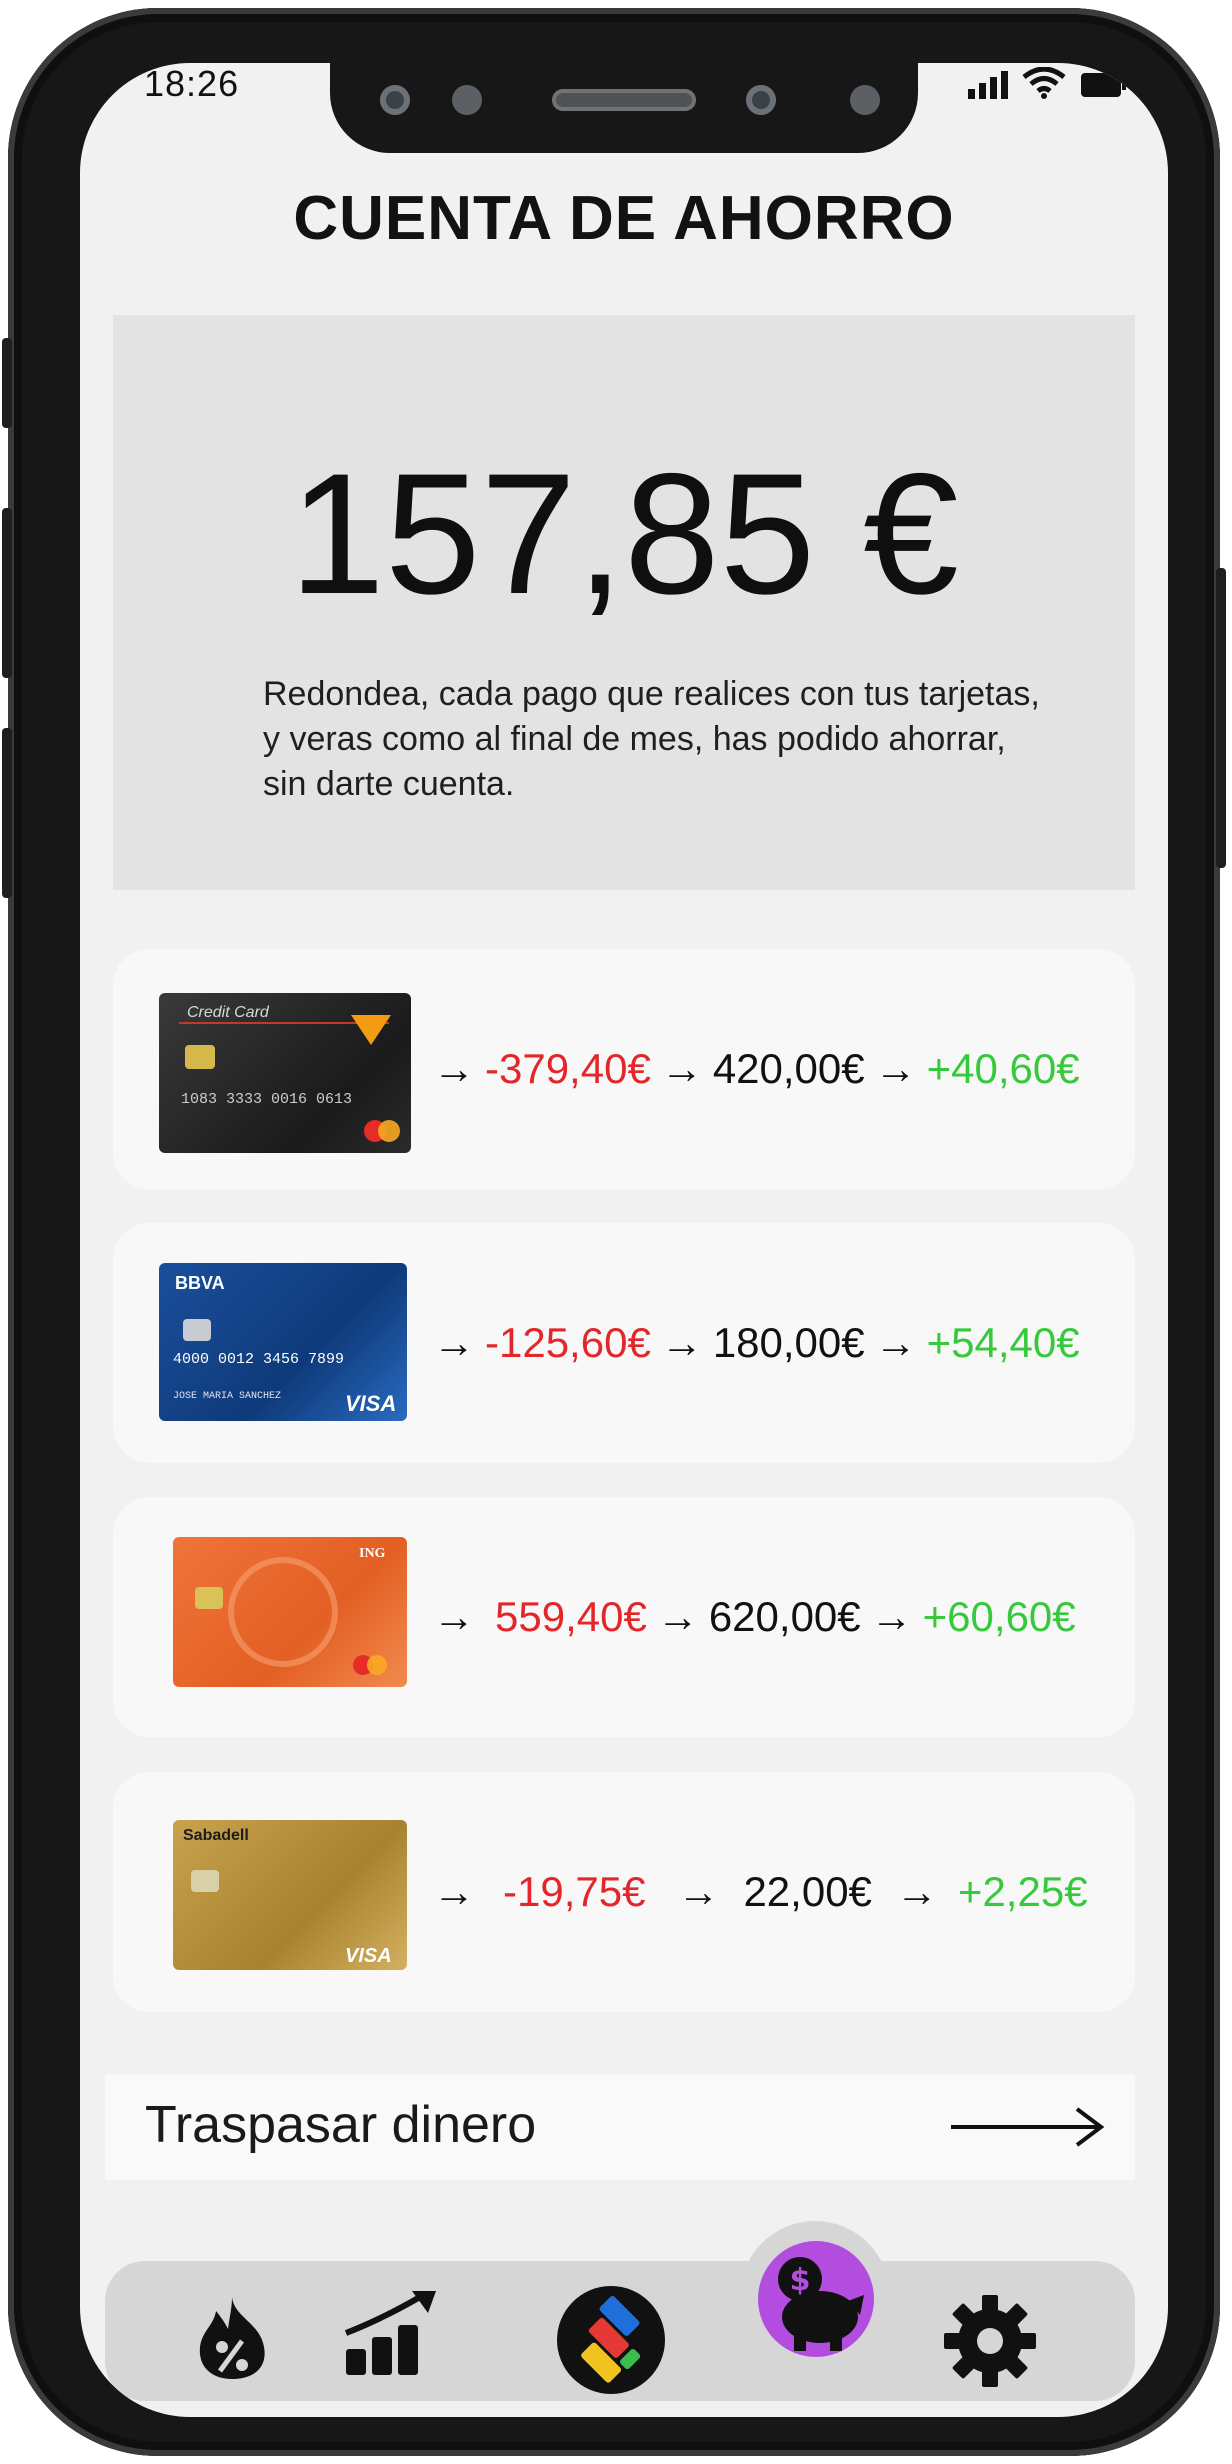 The height and width of the screenshot is (2464, 1232). I want to click on card-values: → -379,40€ → 420,00€ → +40,60€, so click(751, 1069).